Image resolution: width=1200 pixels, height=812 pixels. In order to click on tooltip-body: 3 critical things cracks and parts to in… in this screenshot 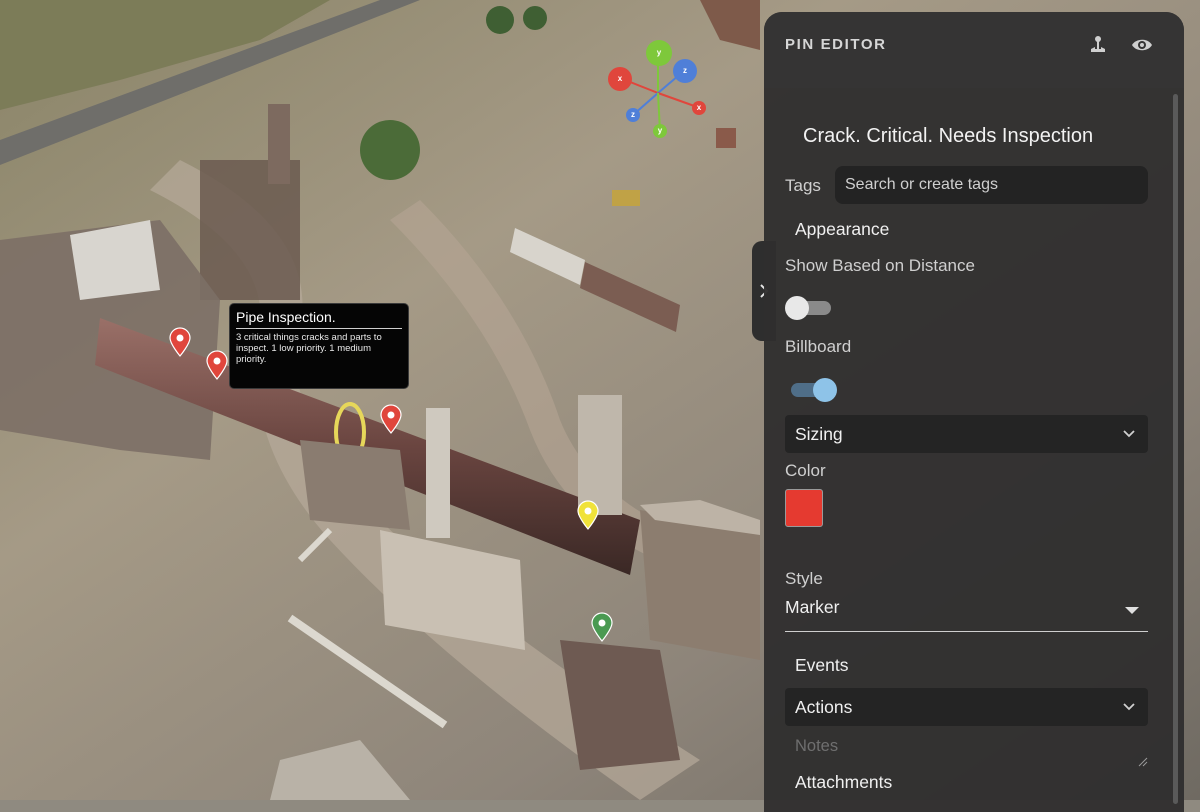, I will do `click(309, 348)`.